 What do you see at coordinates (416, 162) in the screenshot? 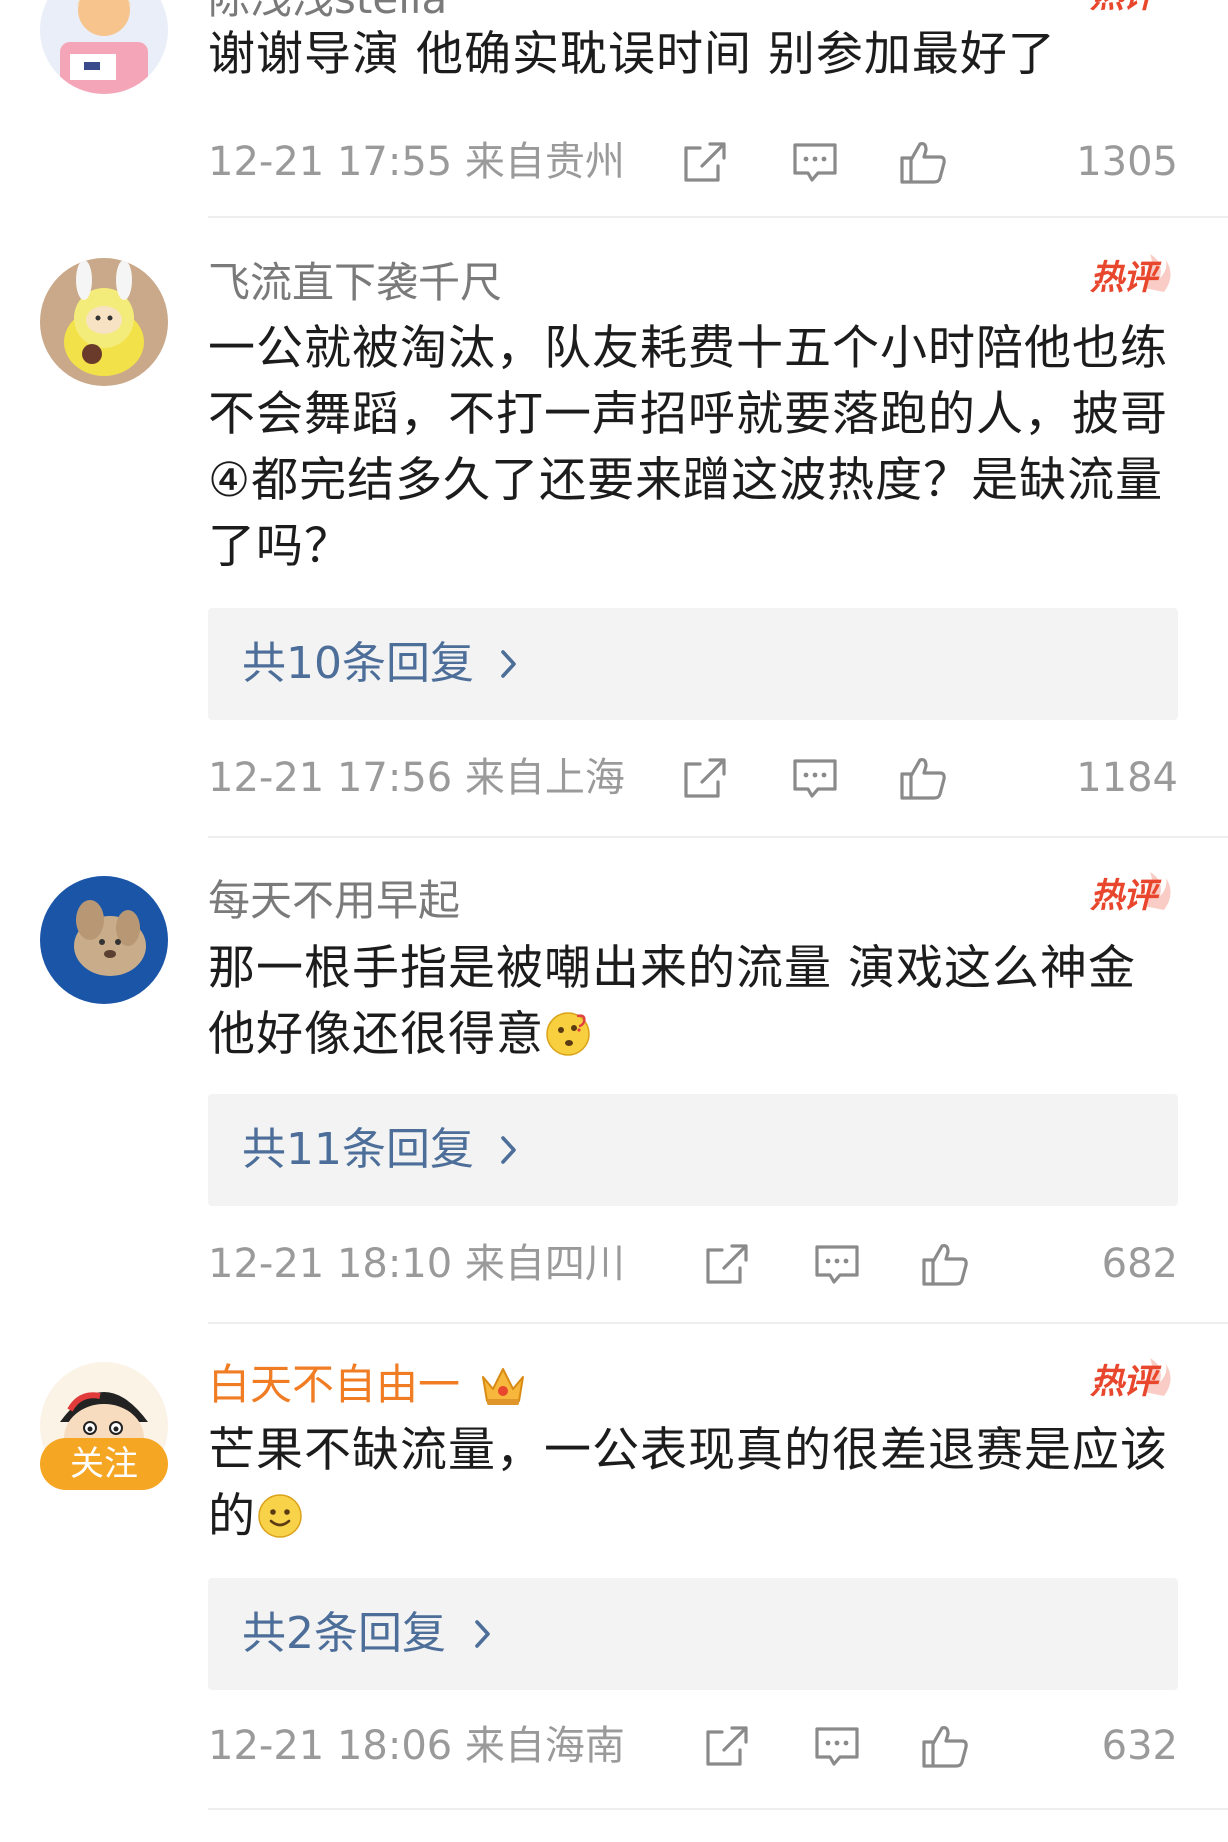
I see `time-location: 12-21 17:55 来自贵州` at bounding box center [416, 162].